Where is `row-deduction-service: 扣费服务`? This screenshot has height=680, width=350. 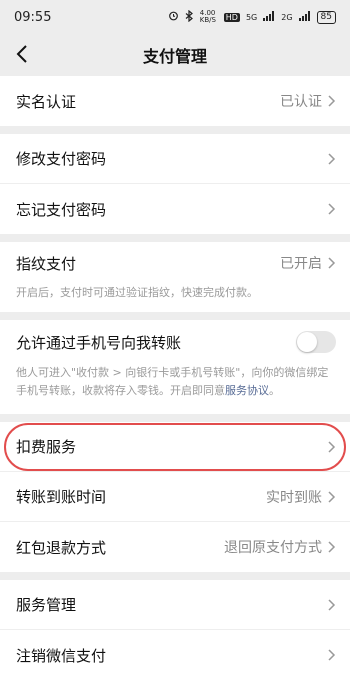
row-deduction-service: 扣费服务 is located at coordinates (175, 447).